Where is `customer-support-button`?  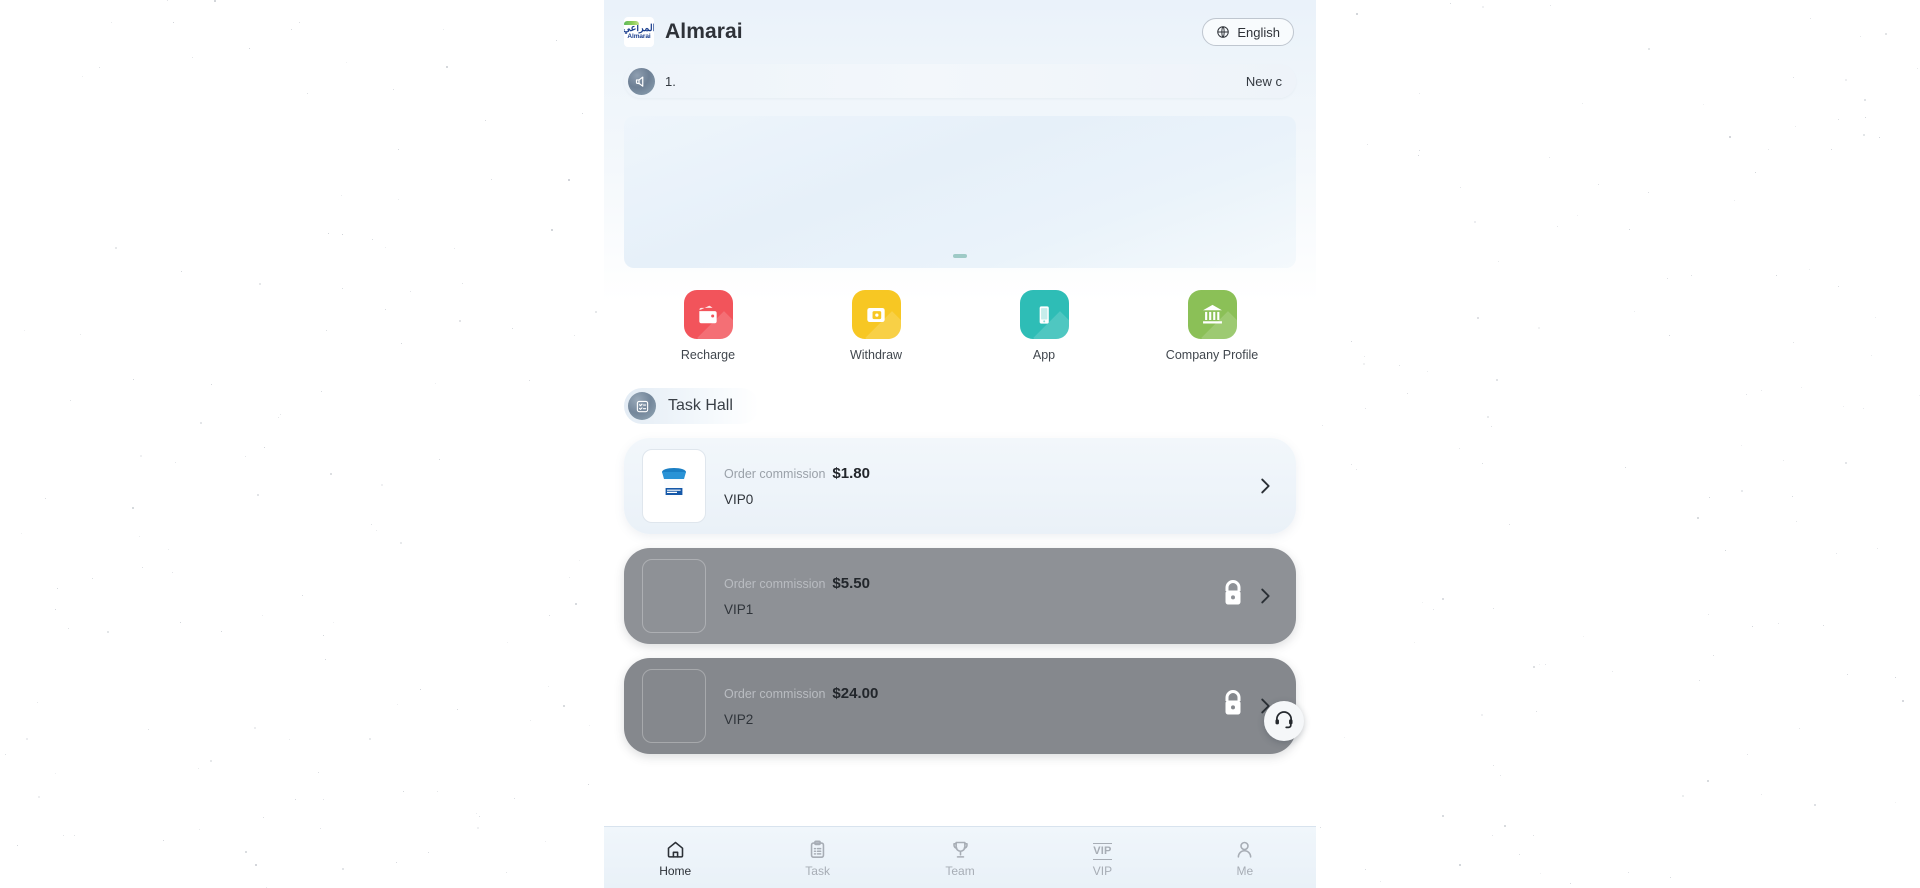
customer-support-button is located at coordinates (1284, 721).